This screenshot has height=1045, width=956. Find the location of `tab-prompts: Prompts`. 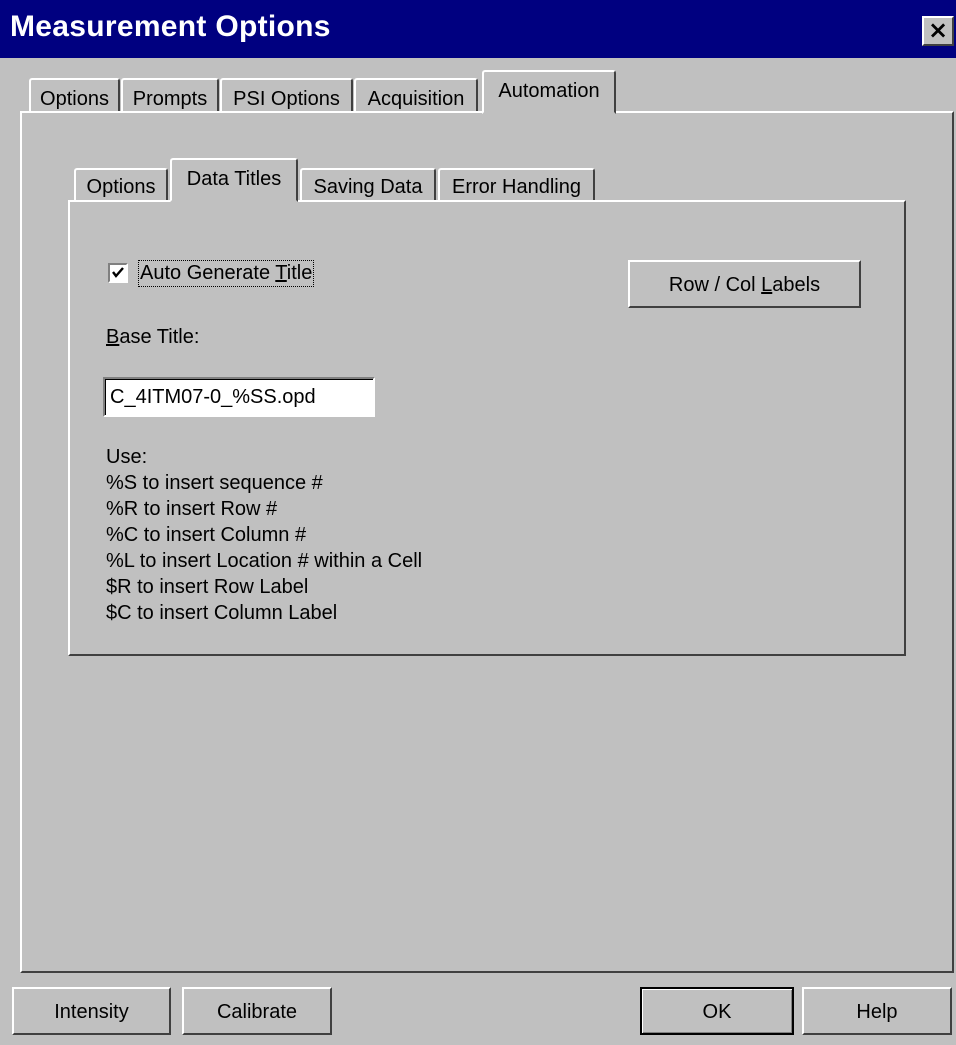

tab-prompts: Prompts is located at coordinates (170, 96).